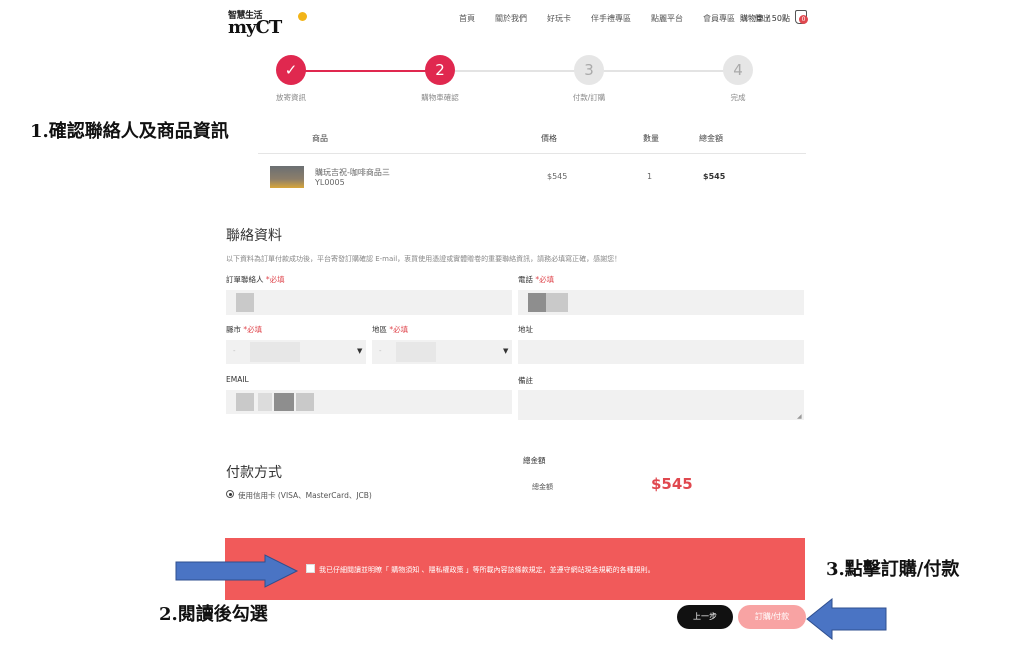  What do you see at coordinates (719, 18) in the screenshot?
I see `nav-member: 會員專區` at bounding box center [719, 18].